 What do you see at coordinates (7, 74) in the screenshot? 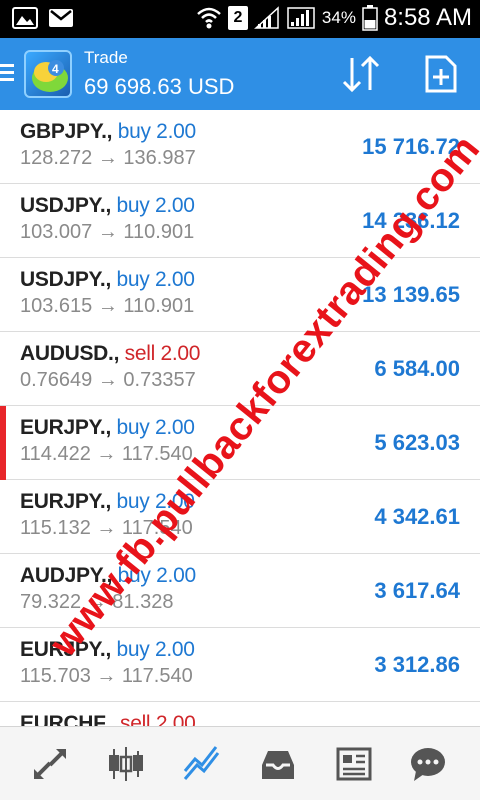
I see `menu-icon` at bounding box center [7, 74].